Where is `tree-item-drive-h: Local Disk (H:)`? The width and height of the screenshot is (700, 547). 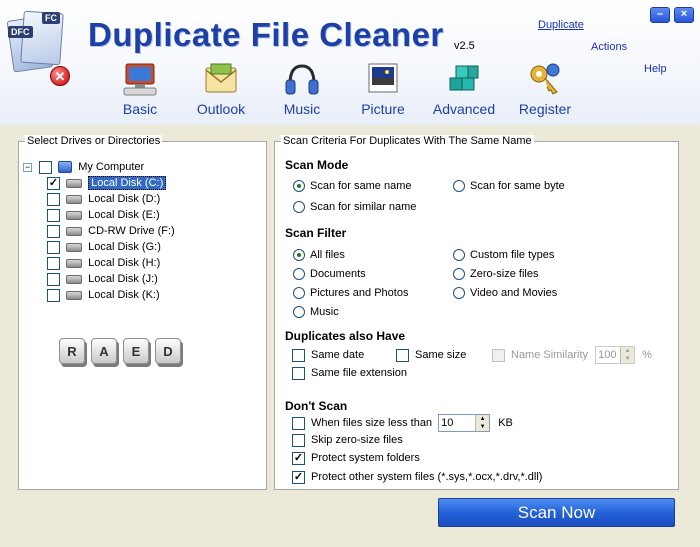 tree-item-drive-h: Local Disk (H:) is located at coordinates (99, 263).